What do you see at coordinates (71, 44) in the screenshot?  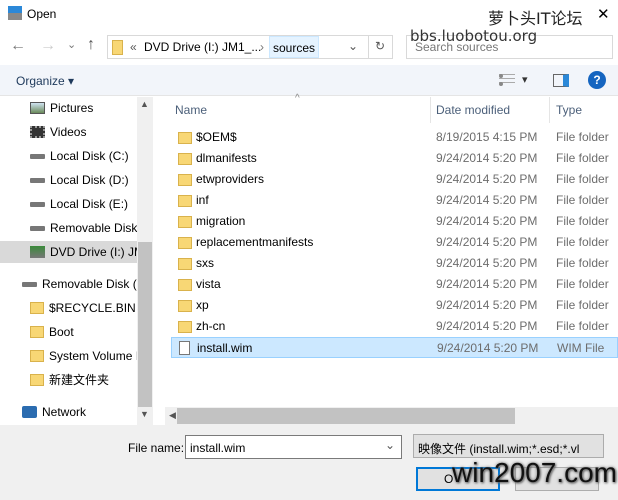 I see `recent-locations-button: ⌄` at bounding box center [71, 44].